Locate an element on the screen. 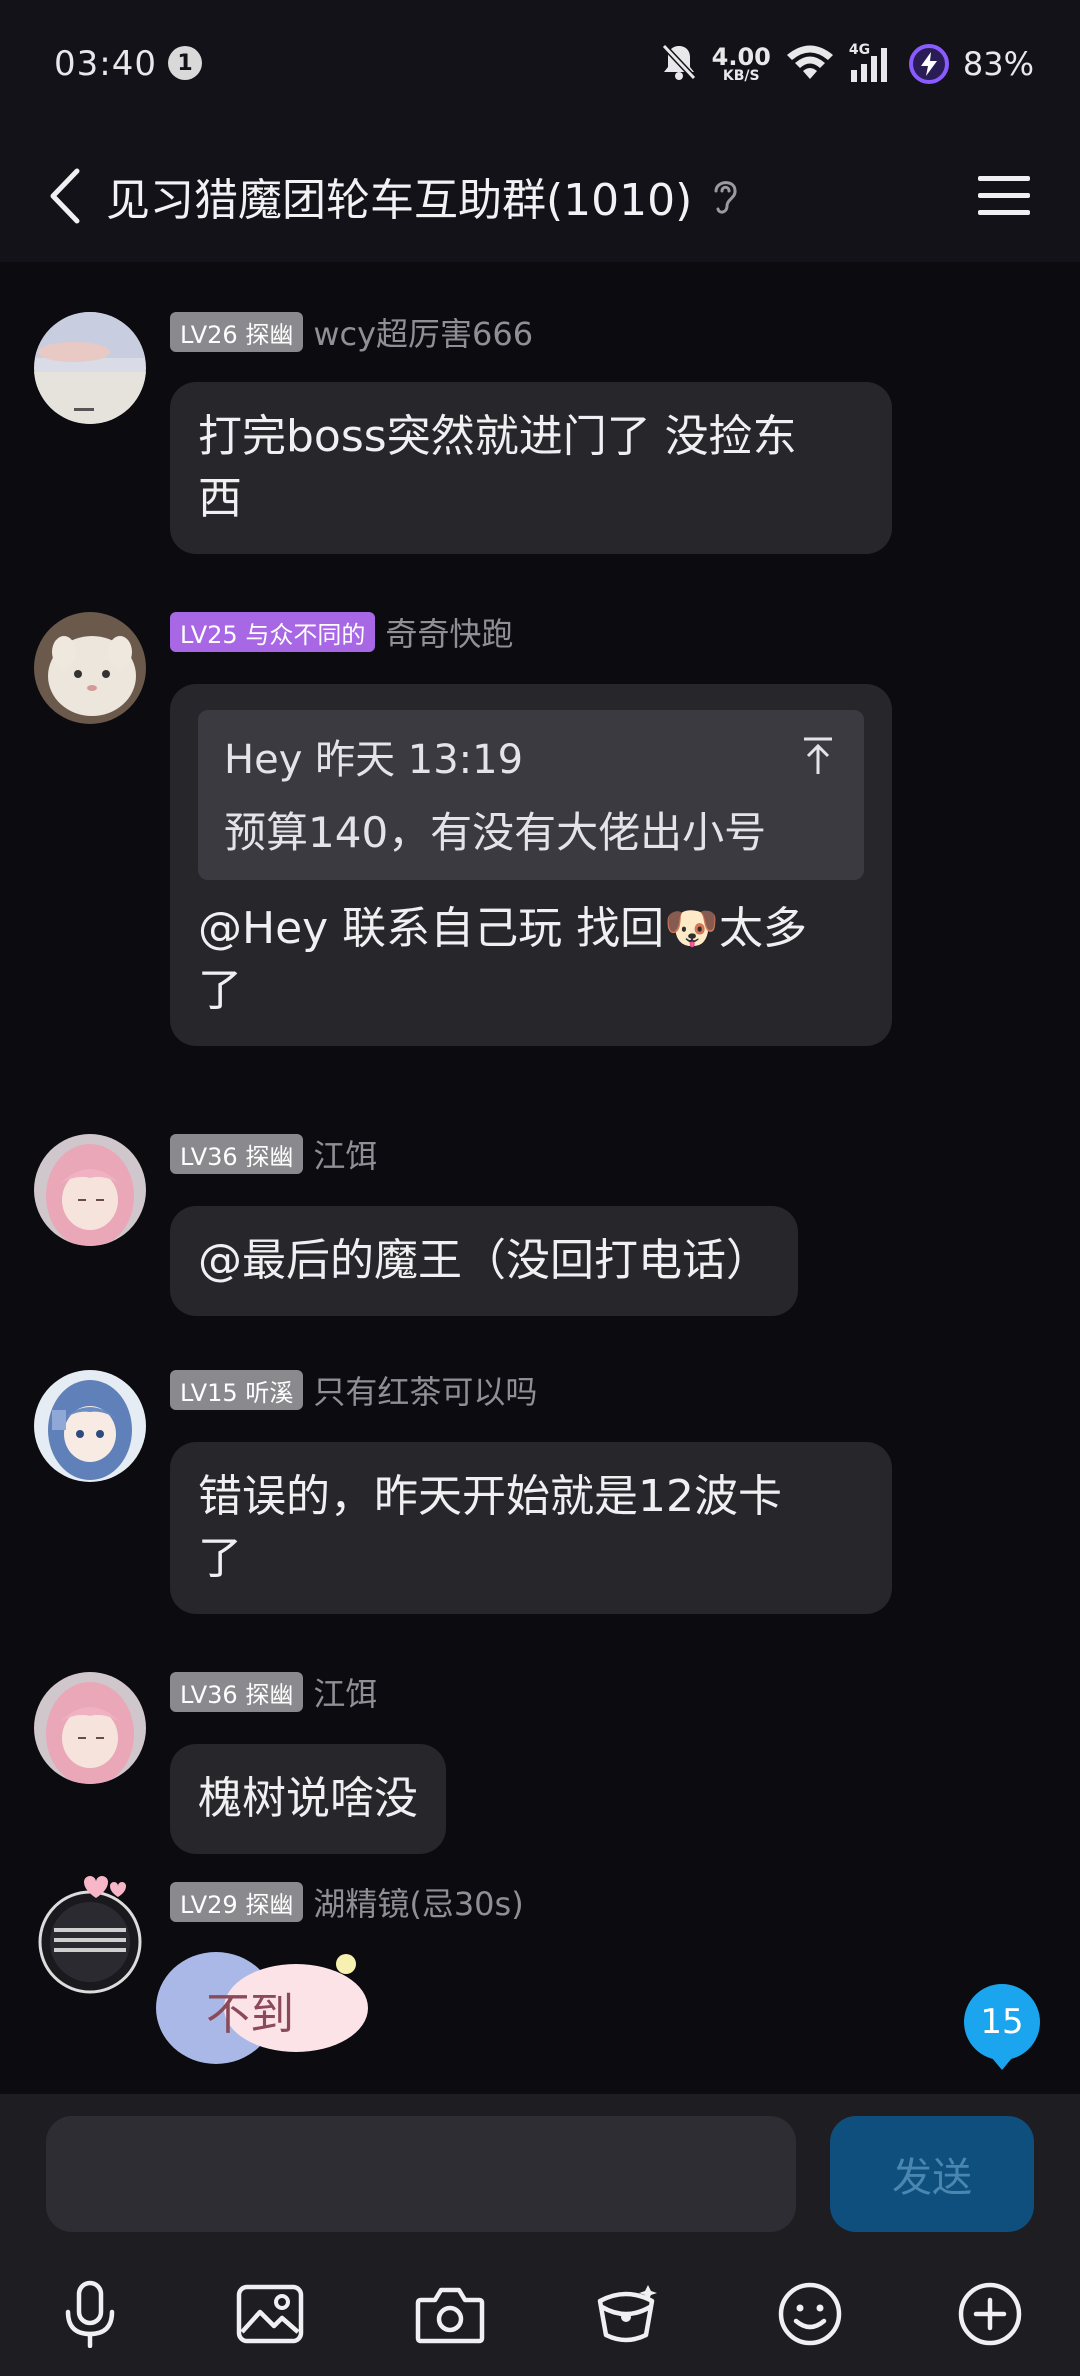  message-bubble: @最后的魔王（没回打电话） is located at coordinates (484, 1261).